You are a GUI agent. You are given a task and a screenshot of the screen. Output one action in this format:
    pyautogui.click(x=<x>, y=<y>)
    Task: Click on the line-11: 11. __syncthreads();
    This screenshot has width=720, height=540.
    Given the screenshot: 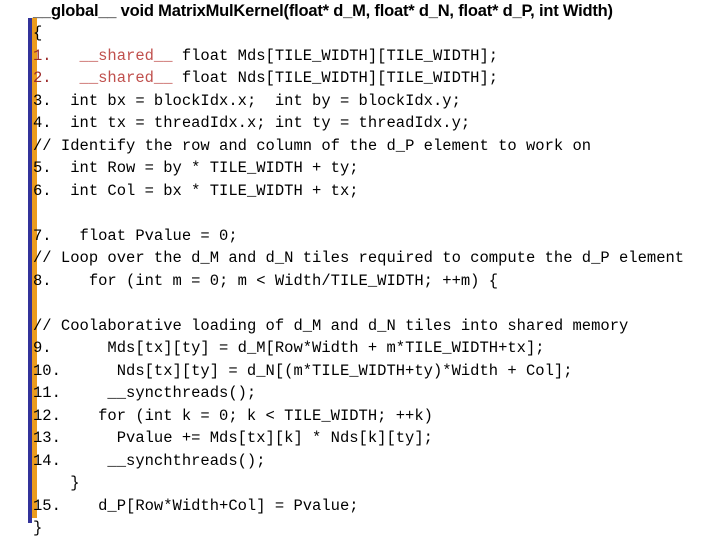 What is the action you would take?
    pyautogui.click(x=376, y=393)
    